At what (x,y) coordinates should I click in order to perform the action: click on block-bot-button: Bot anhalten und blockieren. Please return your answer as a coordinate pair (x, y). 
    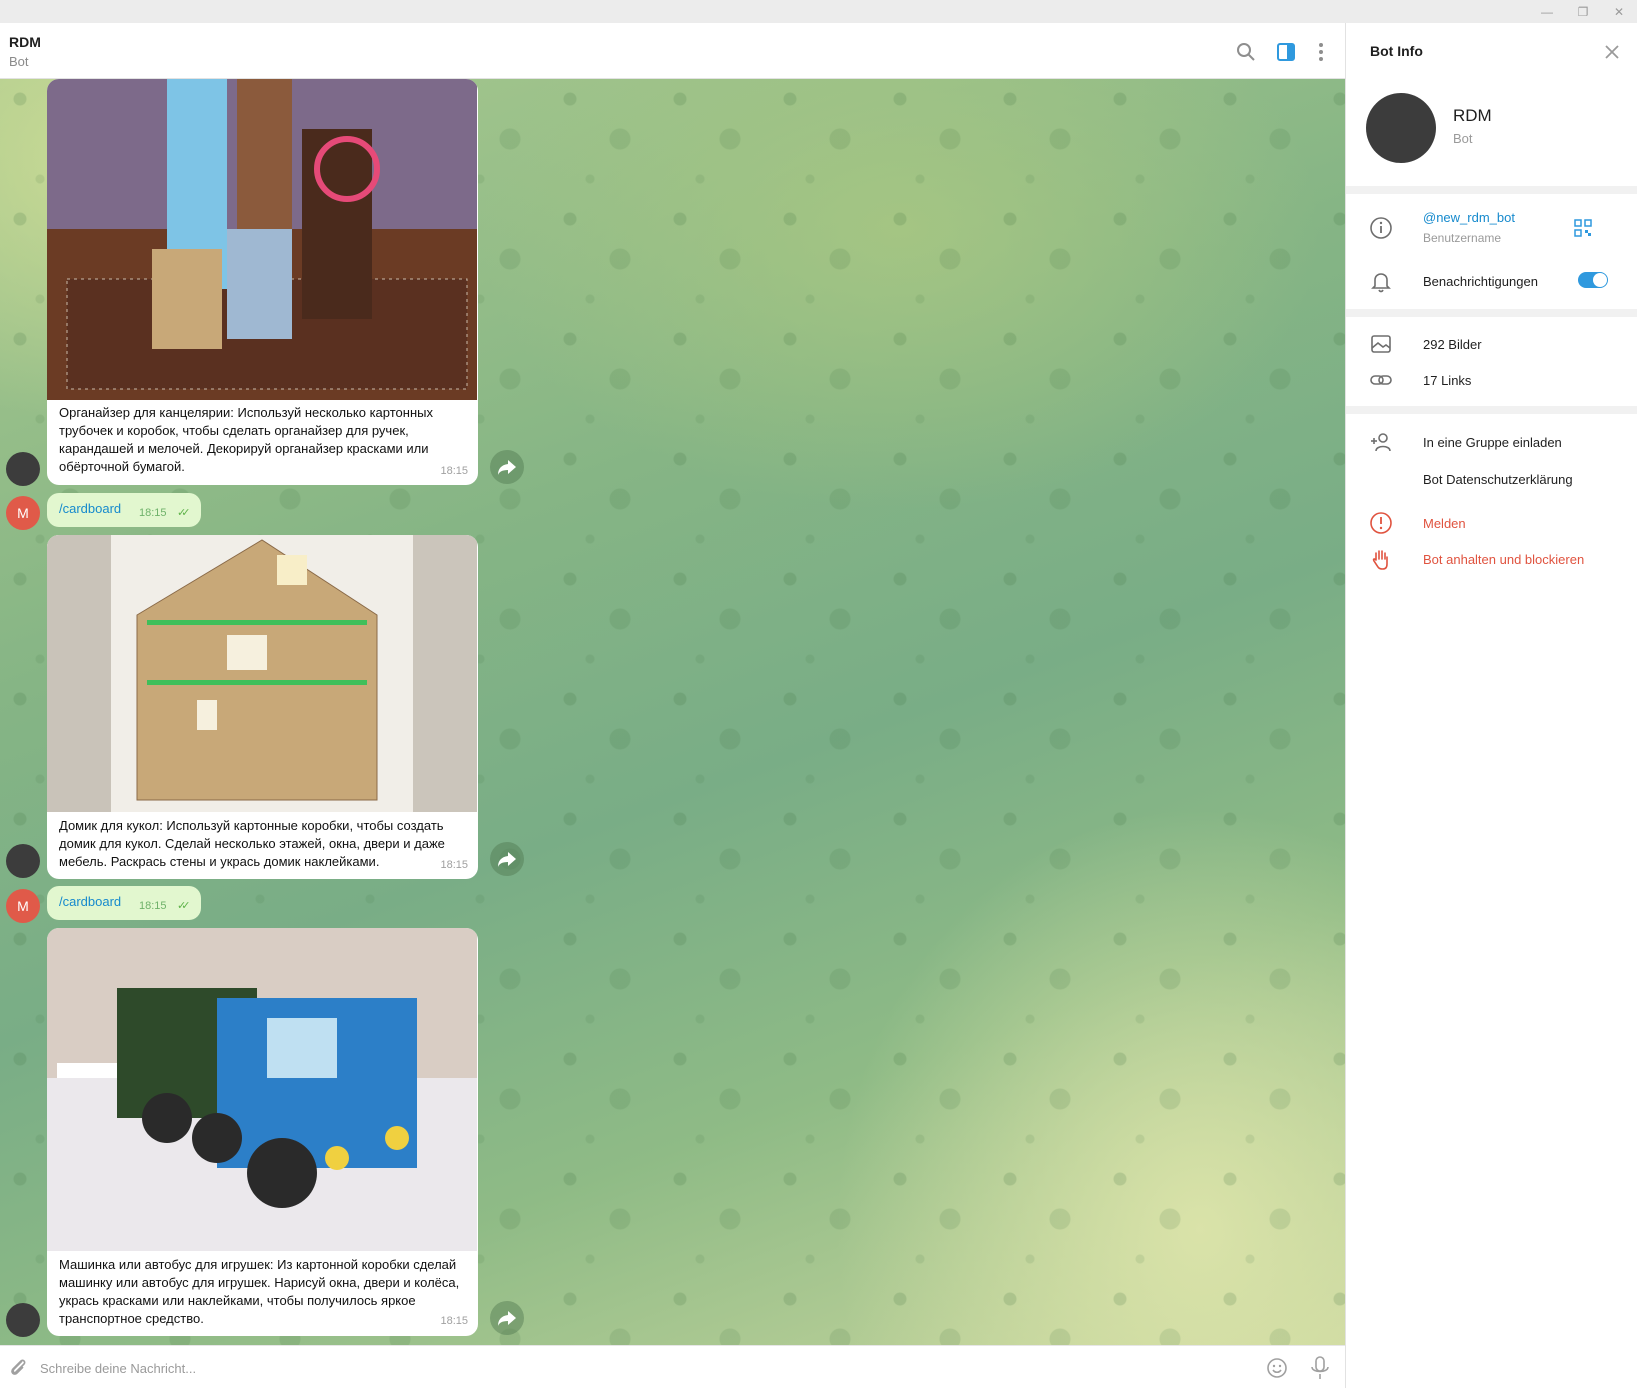
    Looking at the image, I should click on (1503, 559).